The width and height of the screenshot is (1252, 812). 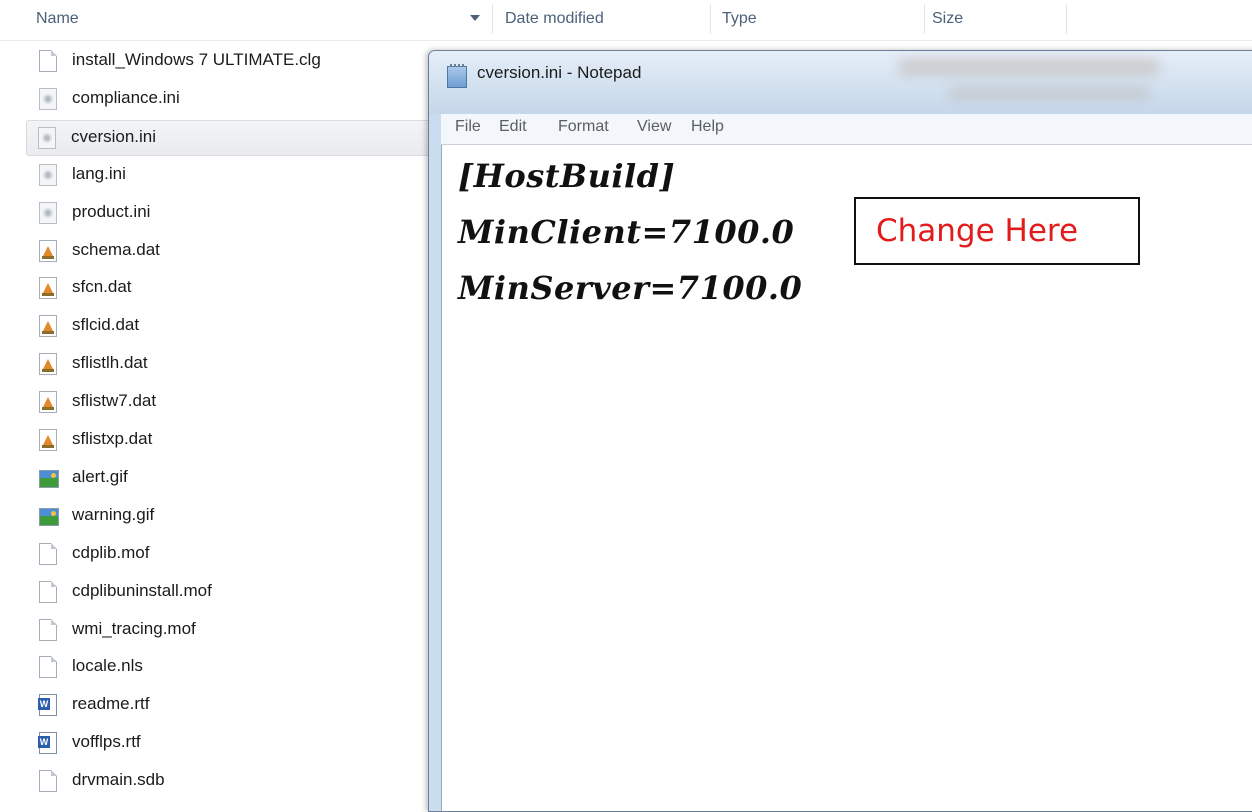 I want to click on sort-descending-icon, so click(x=475, y=18).